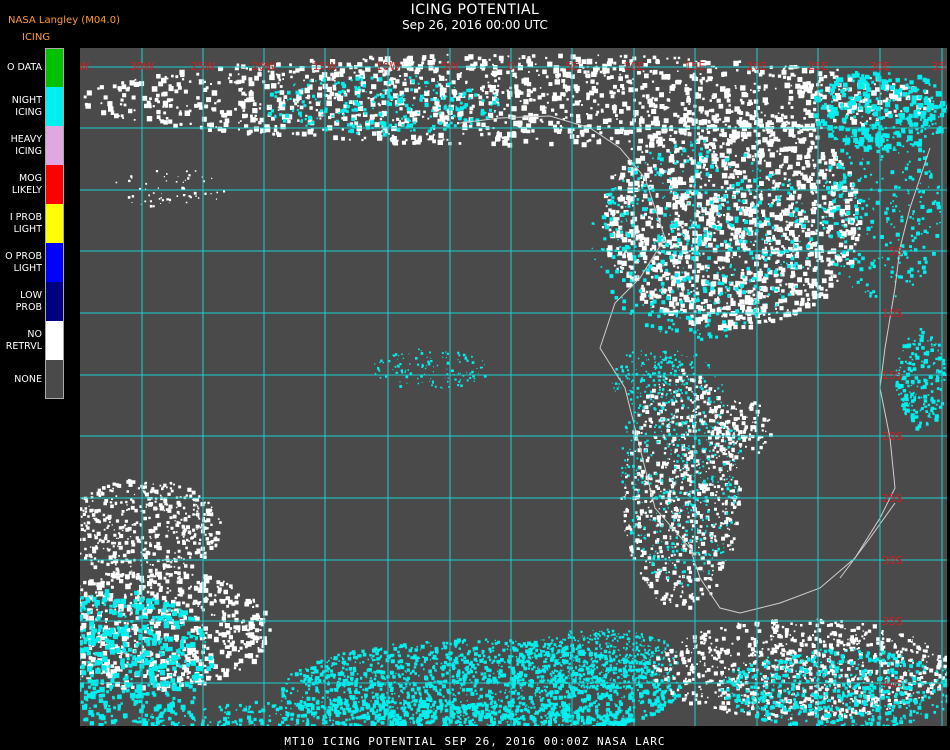  Describe the element at coordinates (450, 66) in the screenshot. I see `lon-label: 5W` at that location.